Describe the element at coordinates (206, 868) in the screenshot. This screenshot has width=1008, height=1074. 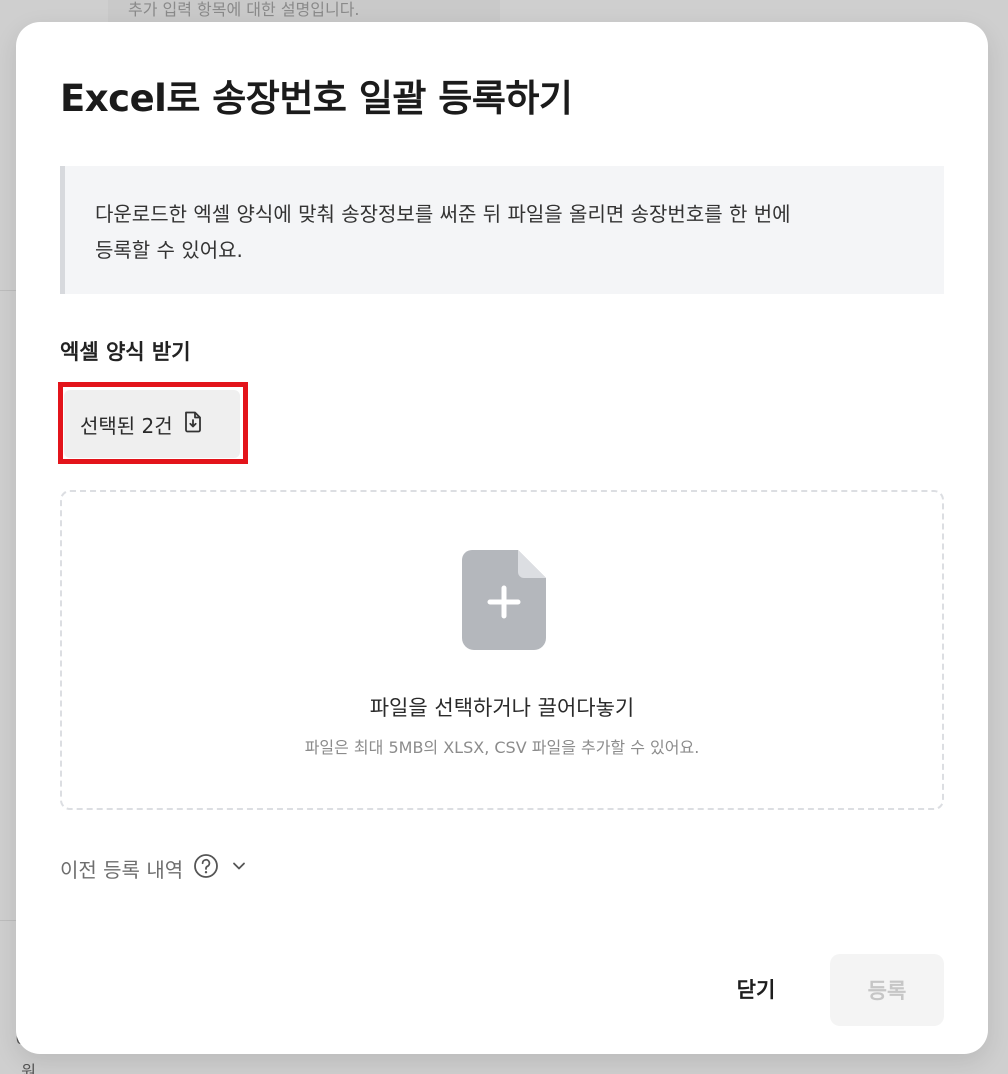
I see `question-circle-icon` at that location.